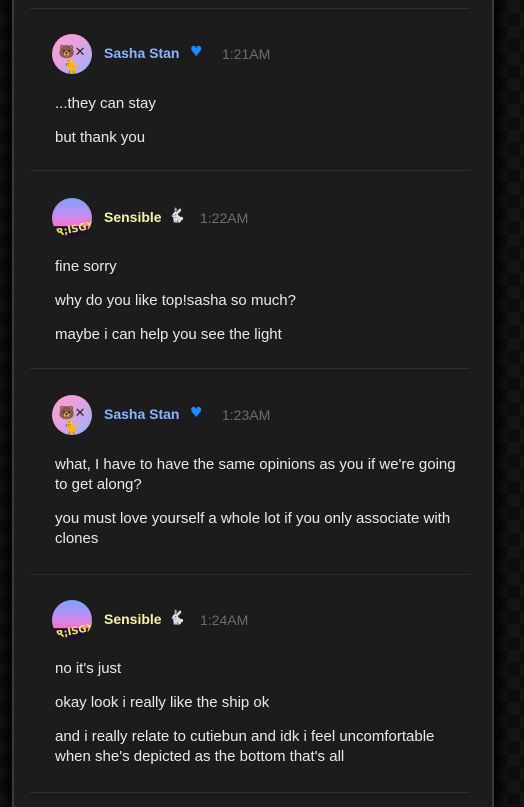  I want to click on message-body: ...they can stay but thank you, so click(250, 121).